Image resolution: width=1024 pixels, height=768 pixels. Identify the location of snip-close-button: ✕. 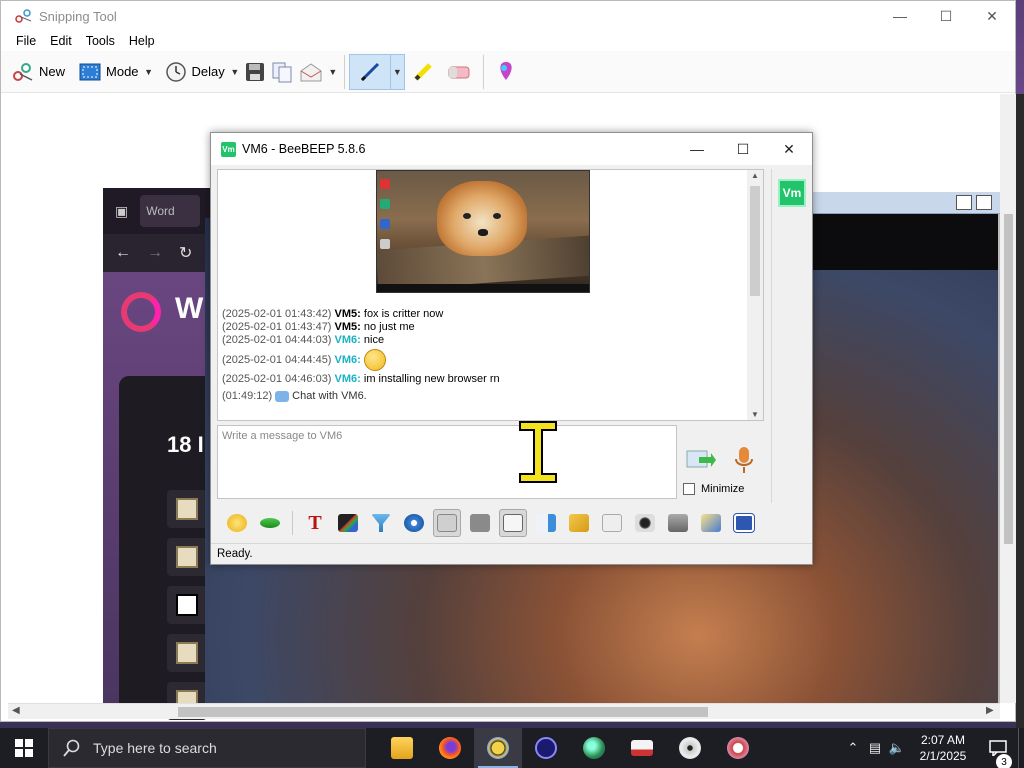
(992, 16).